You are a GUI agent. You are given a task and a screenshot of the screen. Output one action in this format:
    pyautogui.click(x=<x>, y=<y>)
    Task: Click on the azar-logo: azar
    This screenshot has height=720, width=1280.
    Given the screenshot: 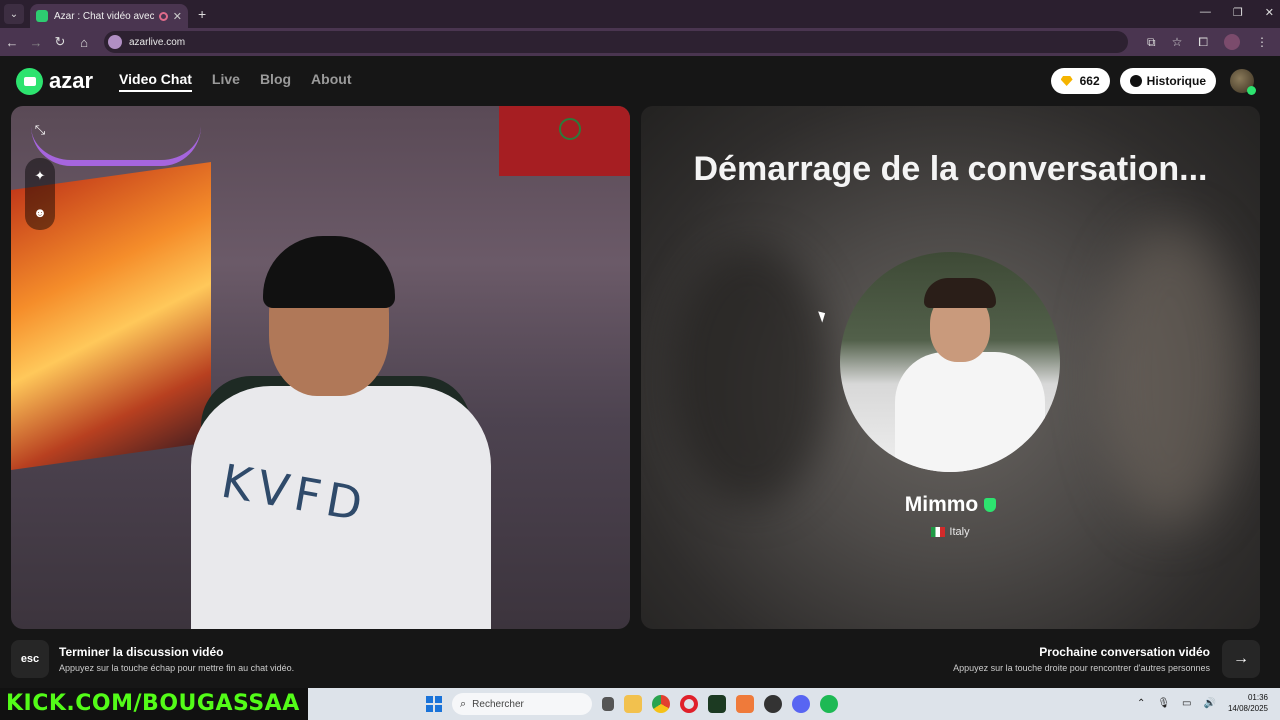 What is the action you would take?
    pyautogui.click(x=55, y=81)
    